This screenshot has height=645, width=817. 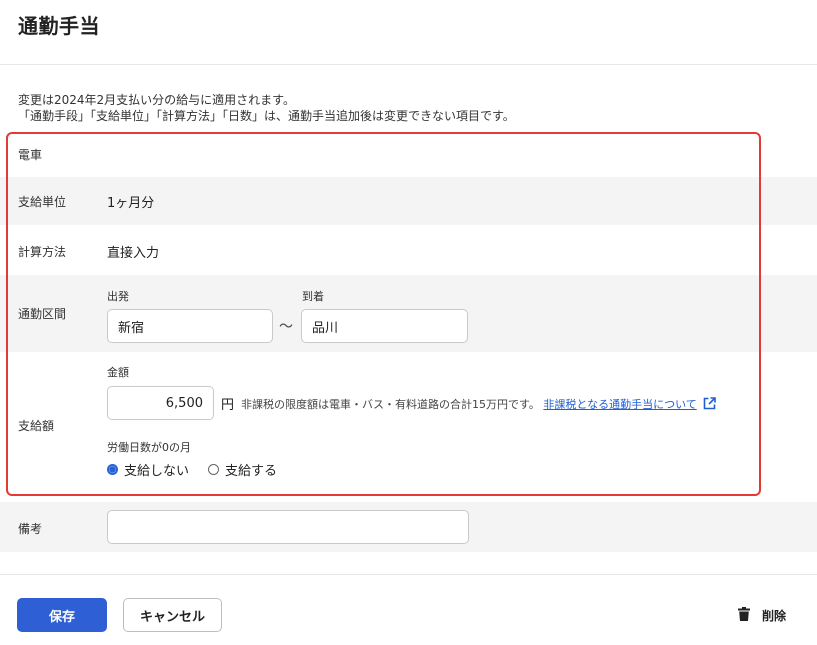 What do you see at coordinates (42, 314) in the screenshot?
I see `route-label: 通勤区間` at bounding box center [42, 314].